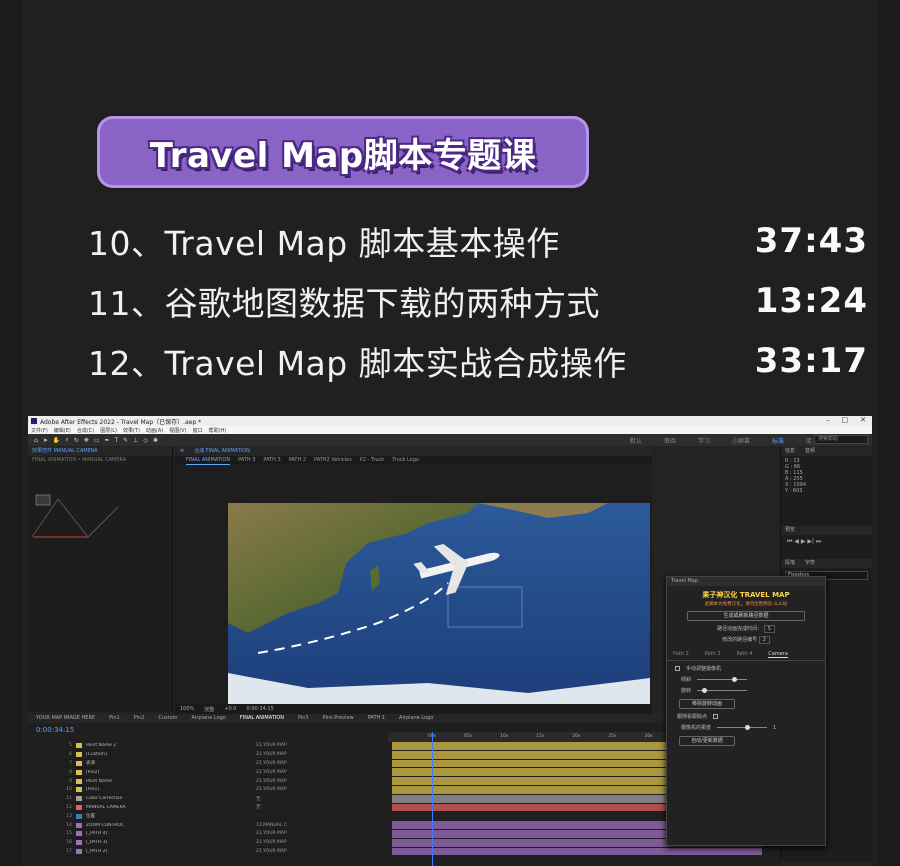  Describe the element at coordinates (100, 451) in the screenshot. I see `effect-controls-tab: 效果控件 MANUAL CAMERA` at that location.